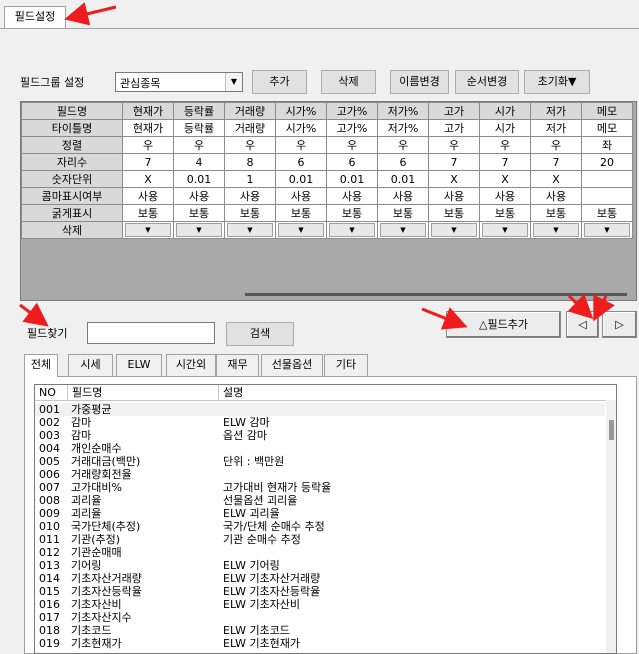 Image resolution: width=639 pixels, height=654 pixels. What do you see at coordinates (90, 14) in the screenshot?
I see `arrow-to-field-settings-tab` at bounding box center [90, 14].